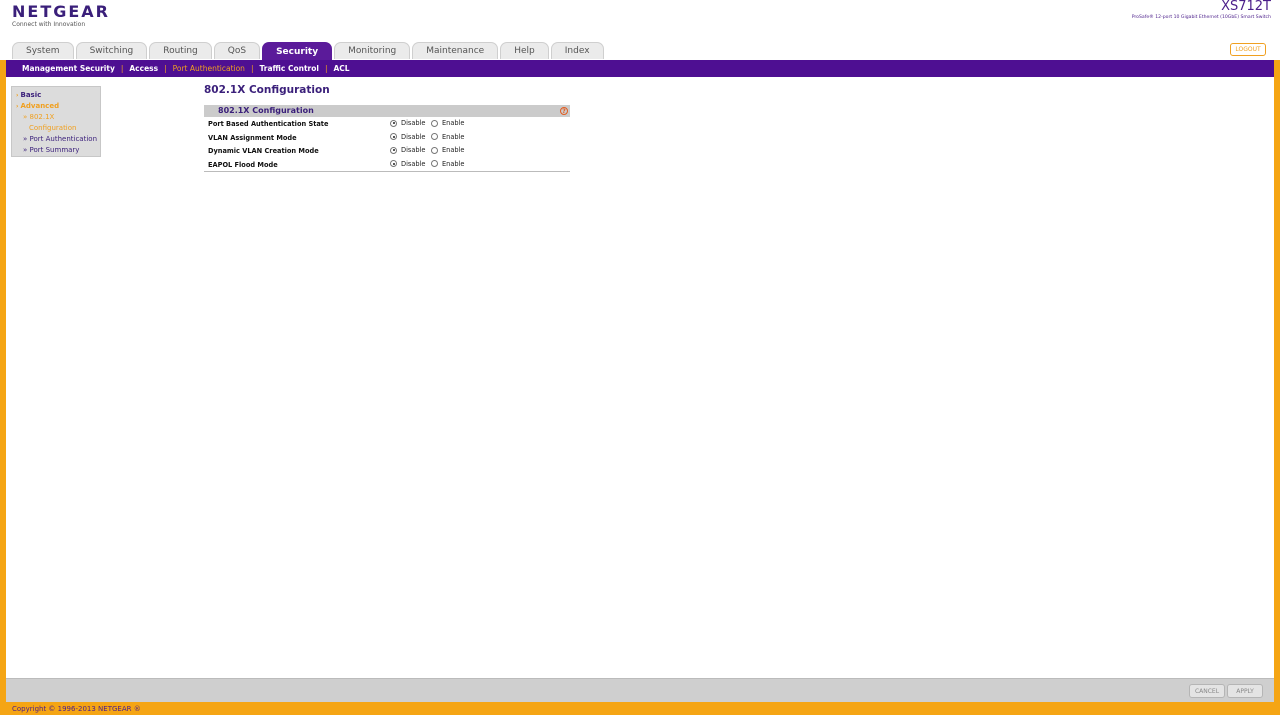 The image size is (1280, 715). I want to click on tab-monitoring: Monitoring, so click(372, 50).